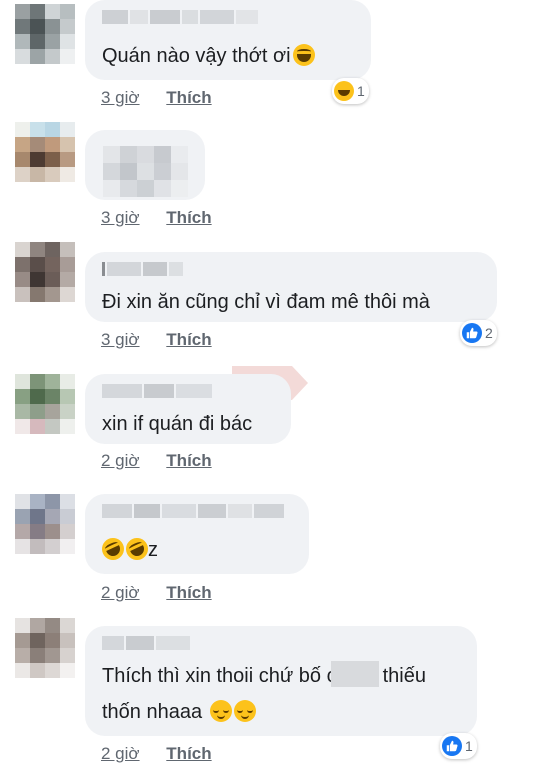  What do you see at coordinates (188, 409) in the screenshot?
I see `comment-bubble: xin if quán đi bác` at bounding box center [188, 409].